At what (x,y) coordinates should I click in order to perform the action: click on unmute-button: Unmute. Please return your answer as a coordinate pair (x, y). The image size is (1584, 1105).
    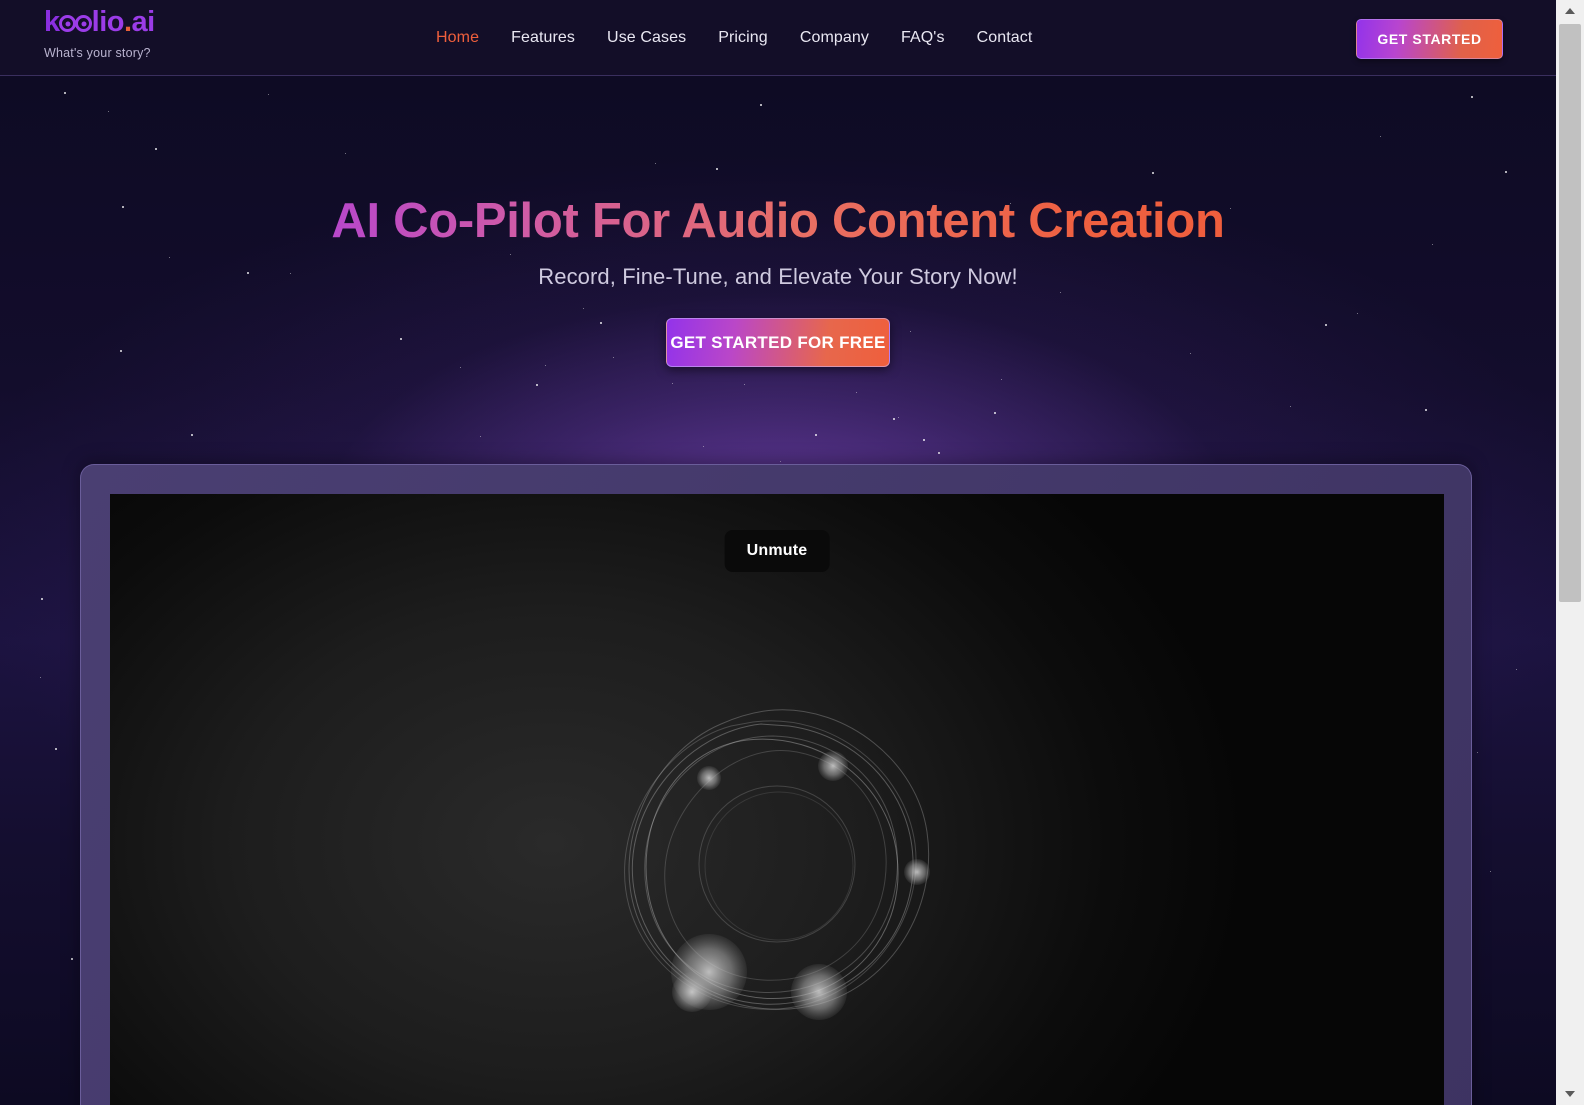
    Looking at the image, I should click on (777, 551).